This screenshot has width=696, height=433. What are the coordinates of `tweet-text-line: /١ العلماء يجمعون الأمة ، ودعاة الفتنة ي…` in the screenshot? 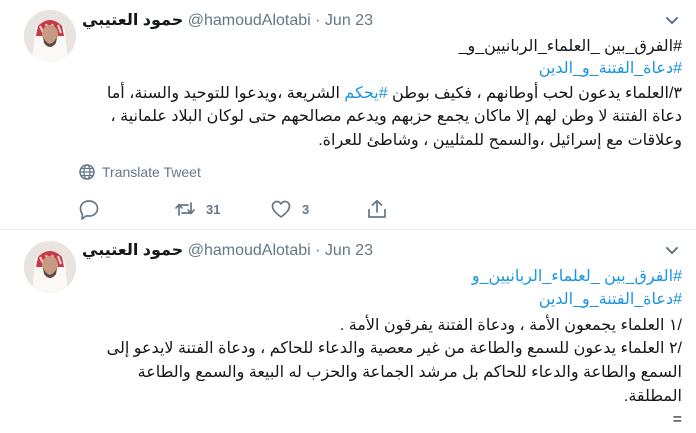 It's located at (510, 325).